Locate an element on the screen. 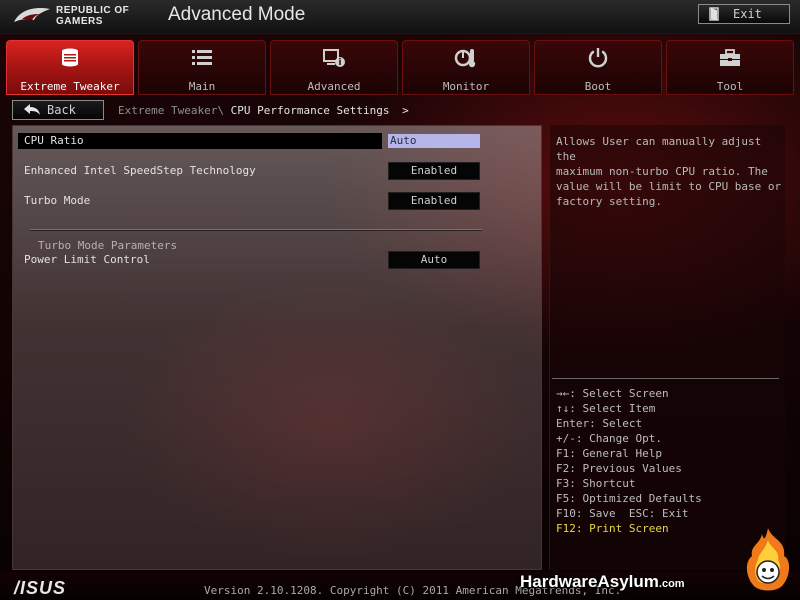 The height and width of the screenshot is (600, 800). key-hint: F3: Shortcut is located at coordinates (596, 483).